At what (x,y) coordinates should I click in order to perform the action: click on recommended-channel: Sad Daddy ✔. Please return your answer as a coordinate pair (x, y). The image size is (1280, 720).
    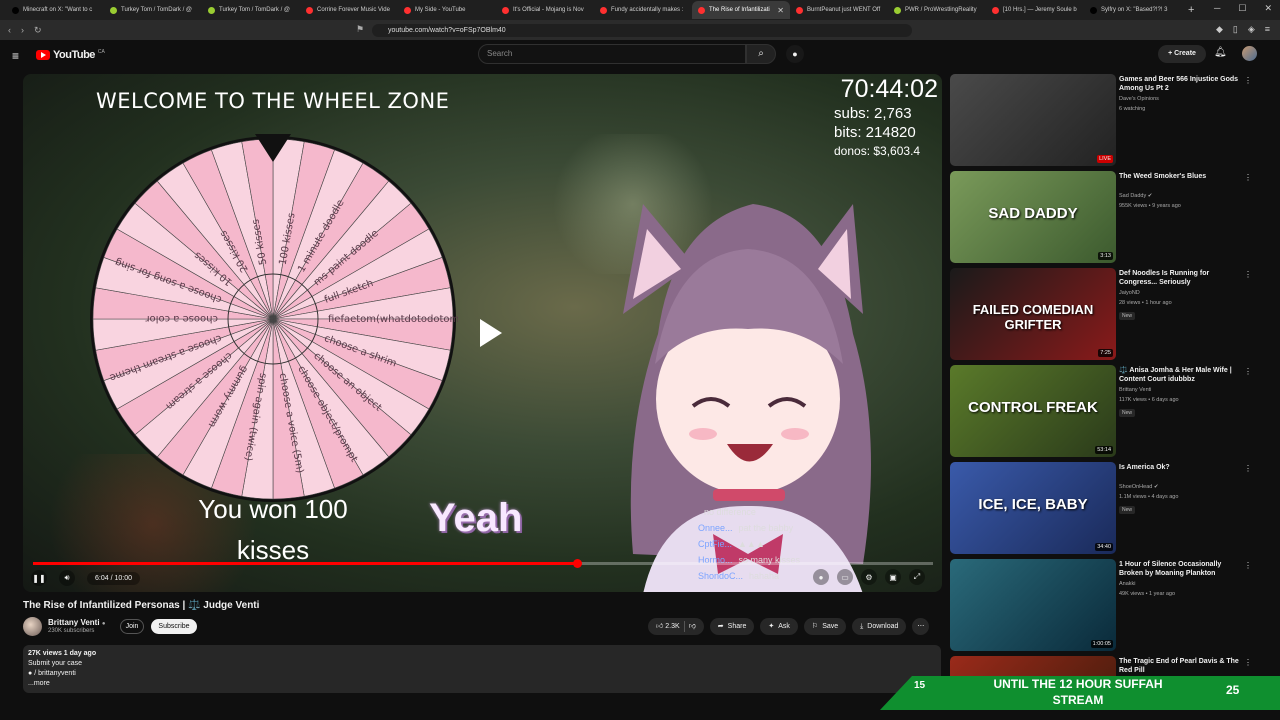
    Looking at the image, I should click on (1135, 196).